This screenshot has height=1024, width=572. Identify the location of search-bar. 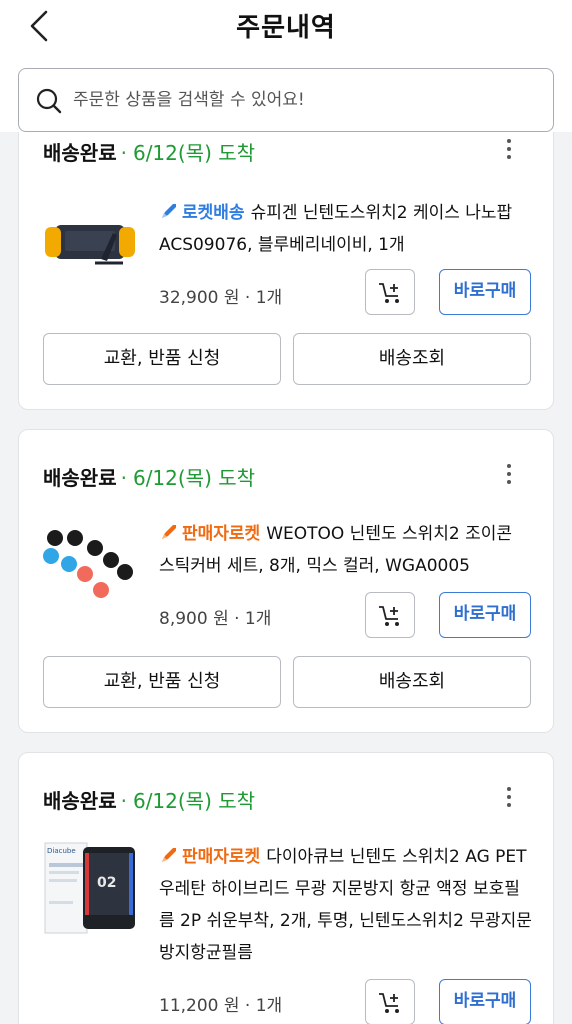
(286, 100).